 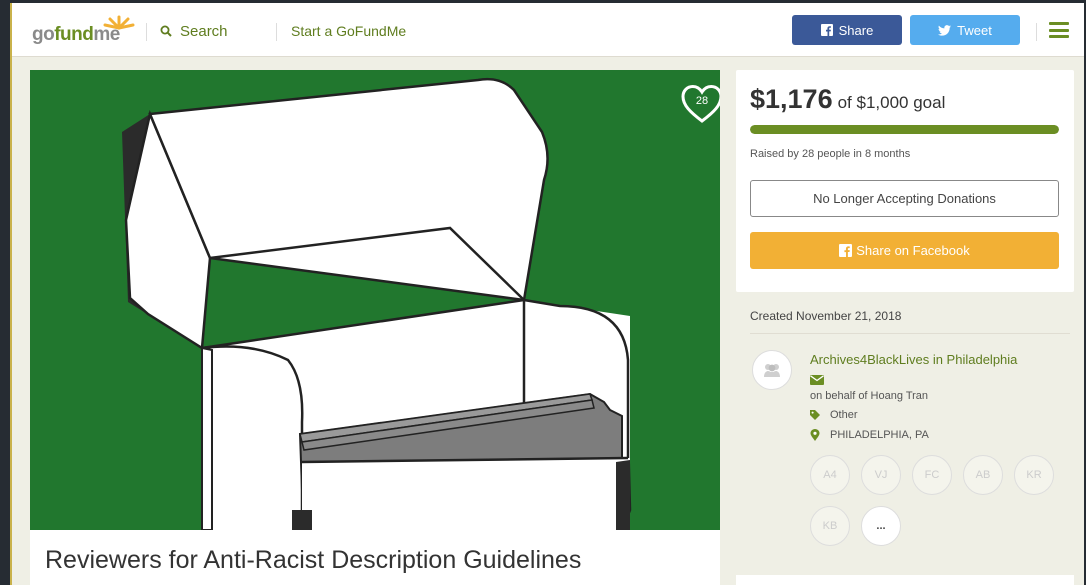 What do you see at coordinates (974, 30) in the screenshot?
I see `tweet-label: Tweet` at bounding box center [974, 30].